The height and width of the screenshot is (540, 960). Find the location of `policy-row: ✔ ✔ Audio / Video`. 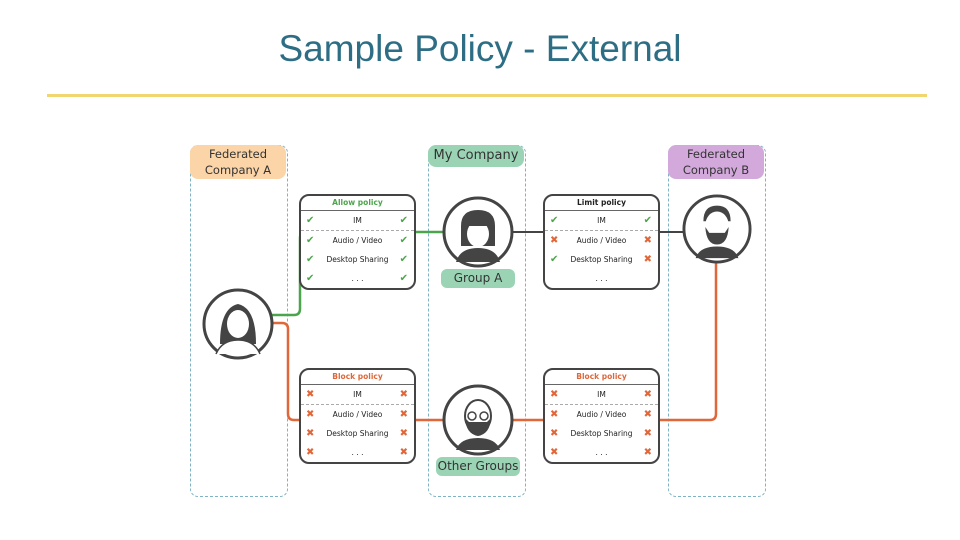

policy-row: ✔ ✔ Audio / Video is located at coordinates (357, 240).